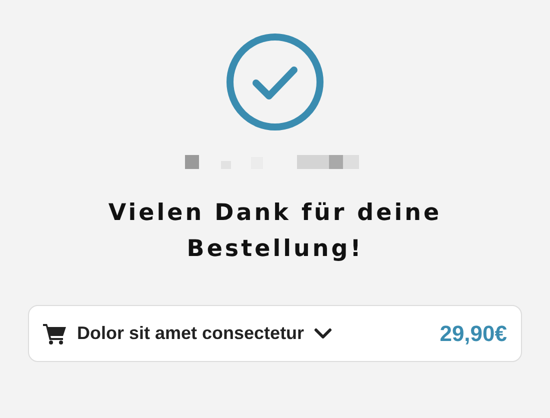  Describe the element at coordinates (55, 333) in the screenshot. I see `cart-icon` at that location.